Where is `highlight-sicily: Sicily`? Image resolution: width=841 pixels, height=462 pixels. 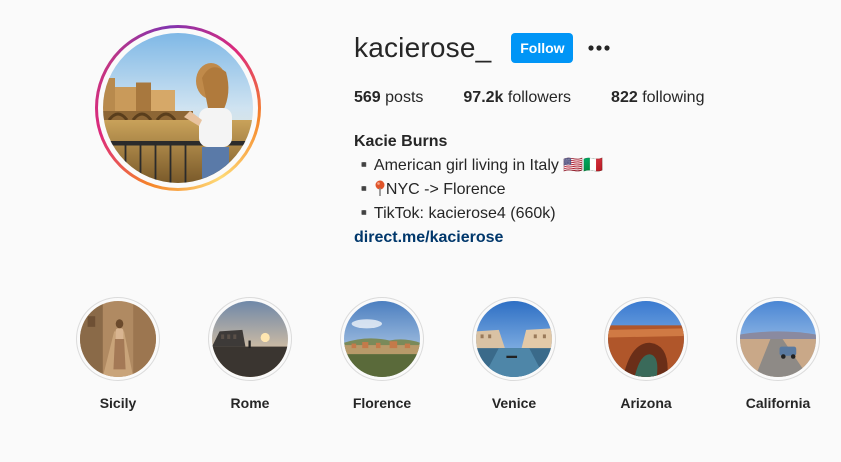
highlight-sicily: Sicily is located at coordinates (118, 354).